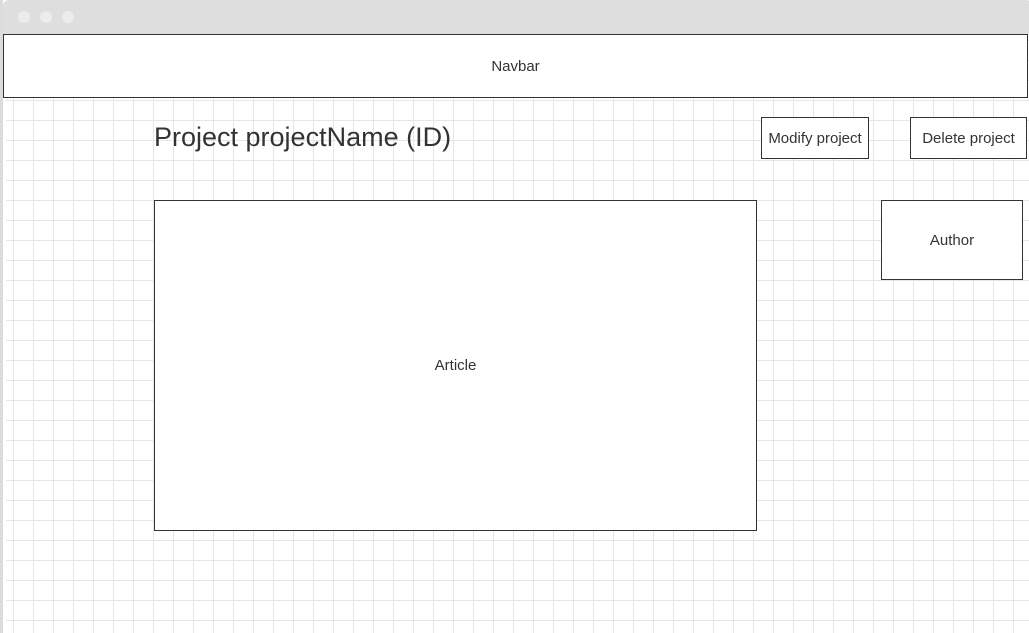 The image size is (1029, 633). I want to click on delete-project-label: Delete project, so click(968, 138).